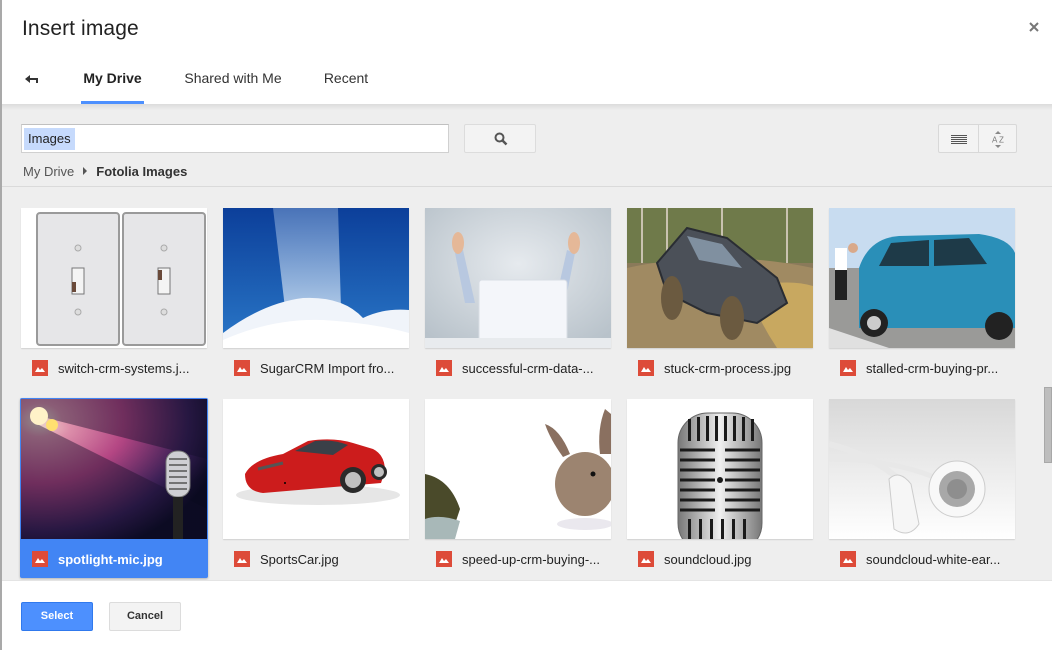 This screenshot has height=650, width=1052. What do you see at coordinates (48, 171) in the screenshot?
I see `breadcrumb-my-drive: My Drive` at bounding box center [48, 171].